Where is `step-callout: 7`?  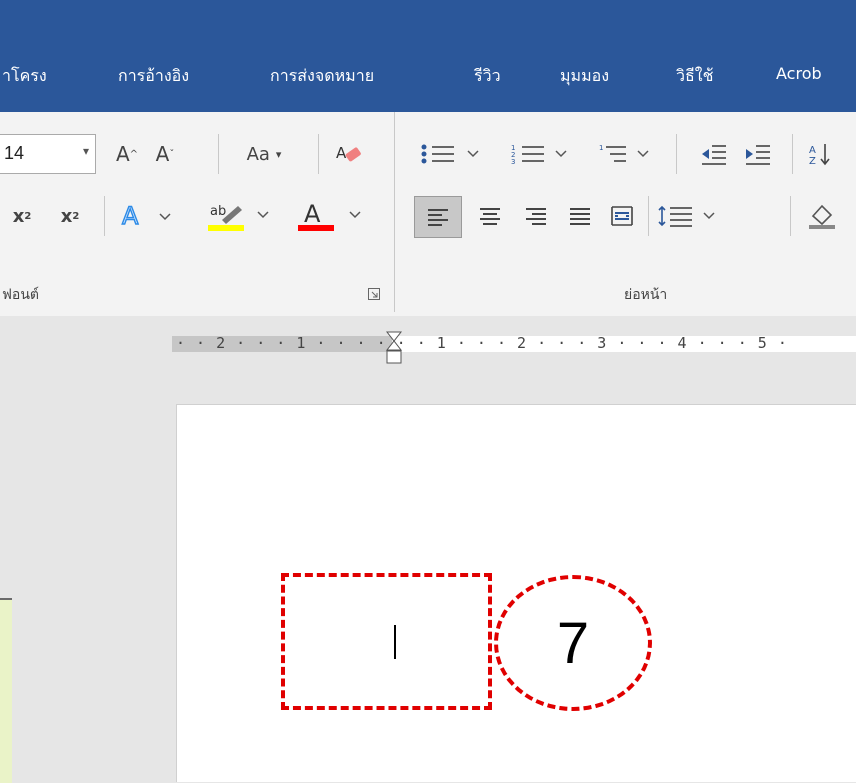 step-callout: 7 is located at coordinates (573, 643).